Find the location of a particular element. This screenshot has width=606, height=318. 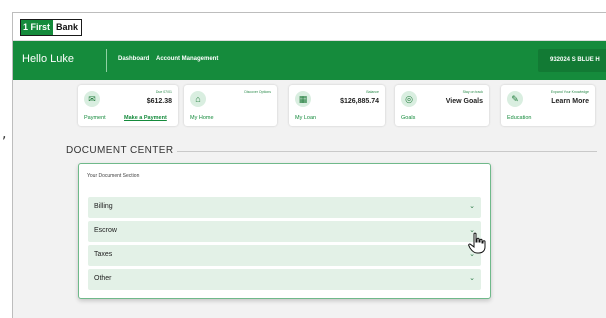

card-education-value: Learn More is located at coordinates (570, 101).